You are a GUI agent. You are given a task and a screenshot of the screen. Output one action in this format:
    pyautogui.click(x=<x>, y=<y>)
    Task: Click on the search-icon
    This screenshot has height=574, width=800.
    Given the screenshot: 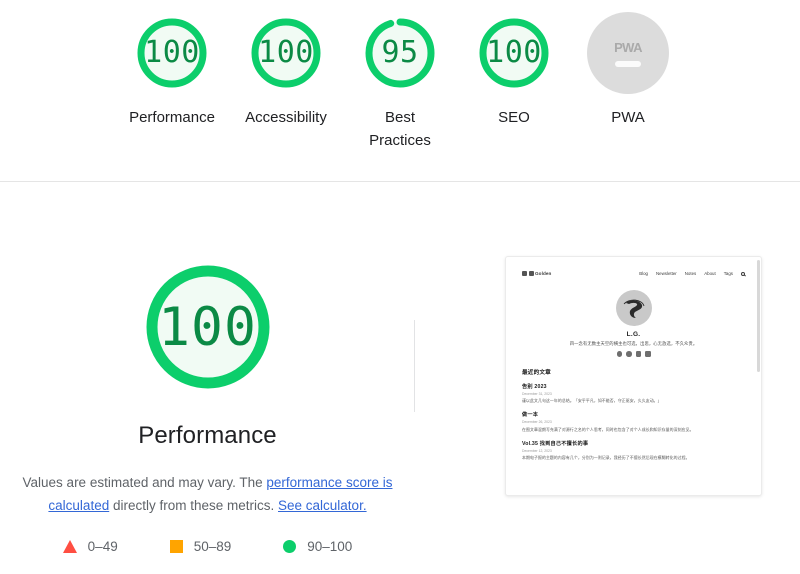 What is the action you would take?
    pyautogui.click(x=743, y=273)
    